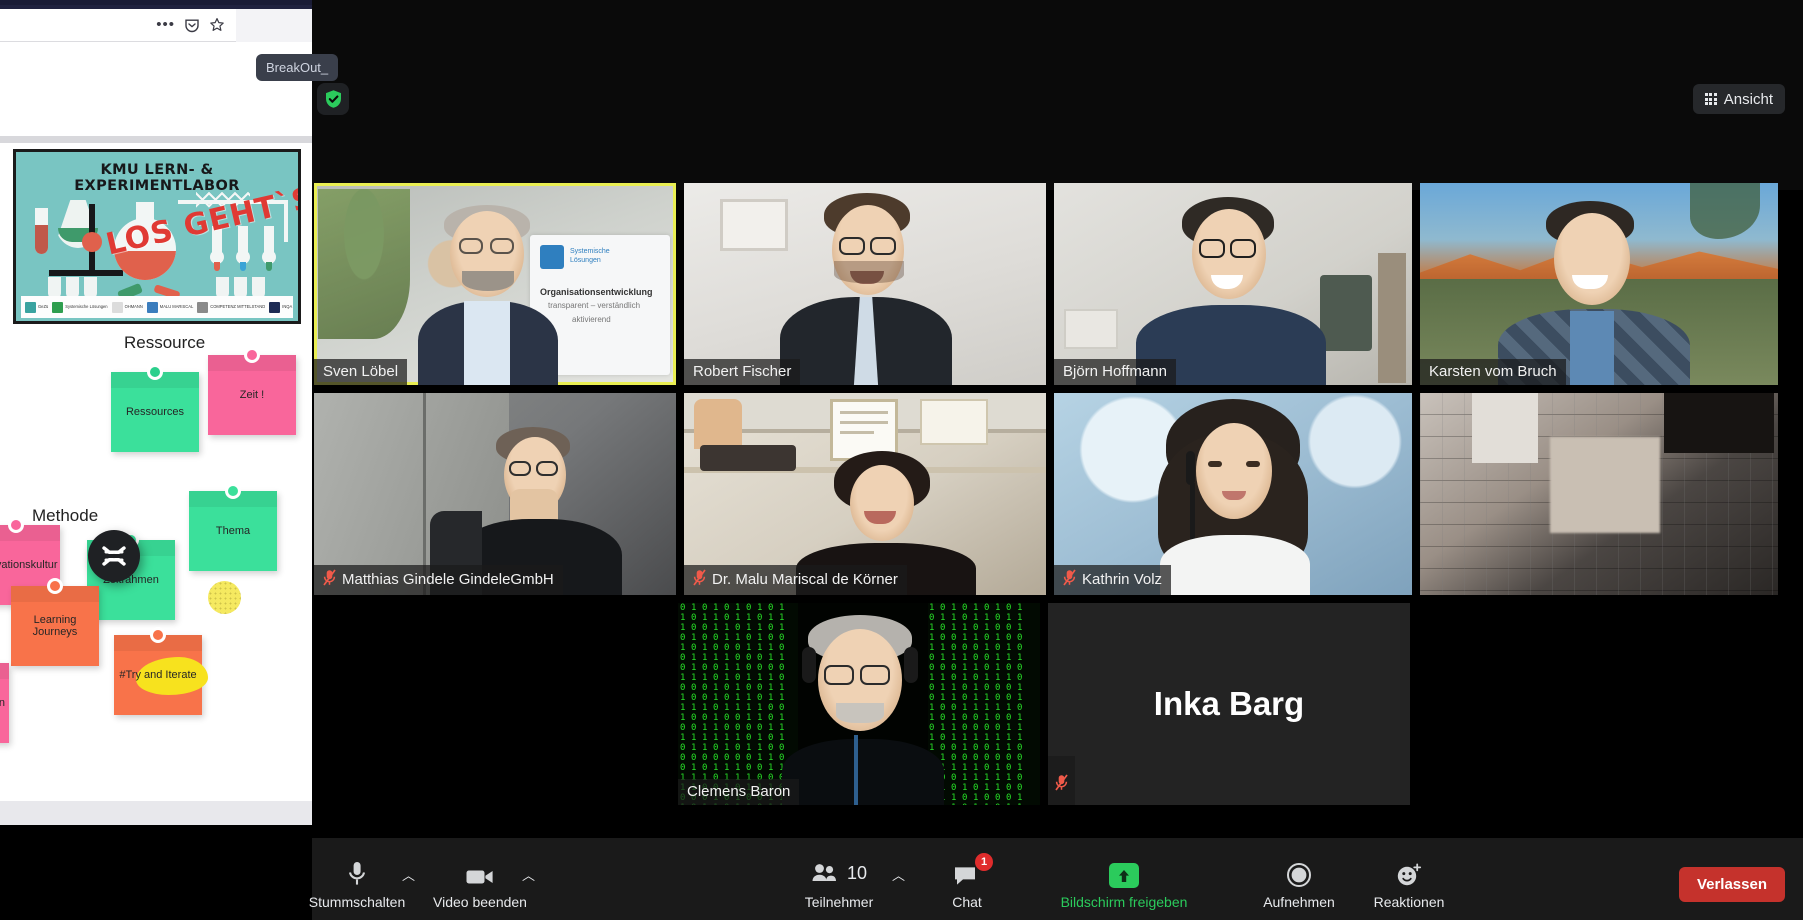 The image size is (1803, 920). I want to click on participant-name: Robert Fischer, so click(742, 371).